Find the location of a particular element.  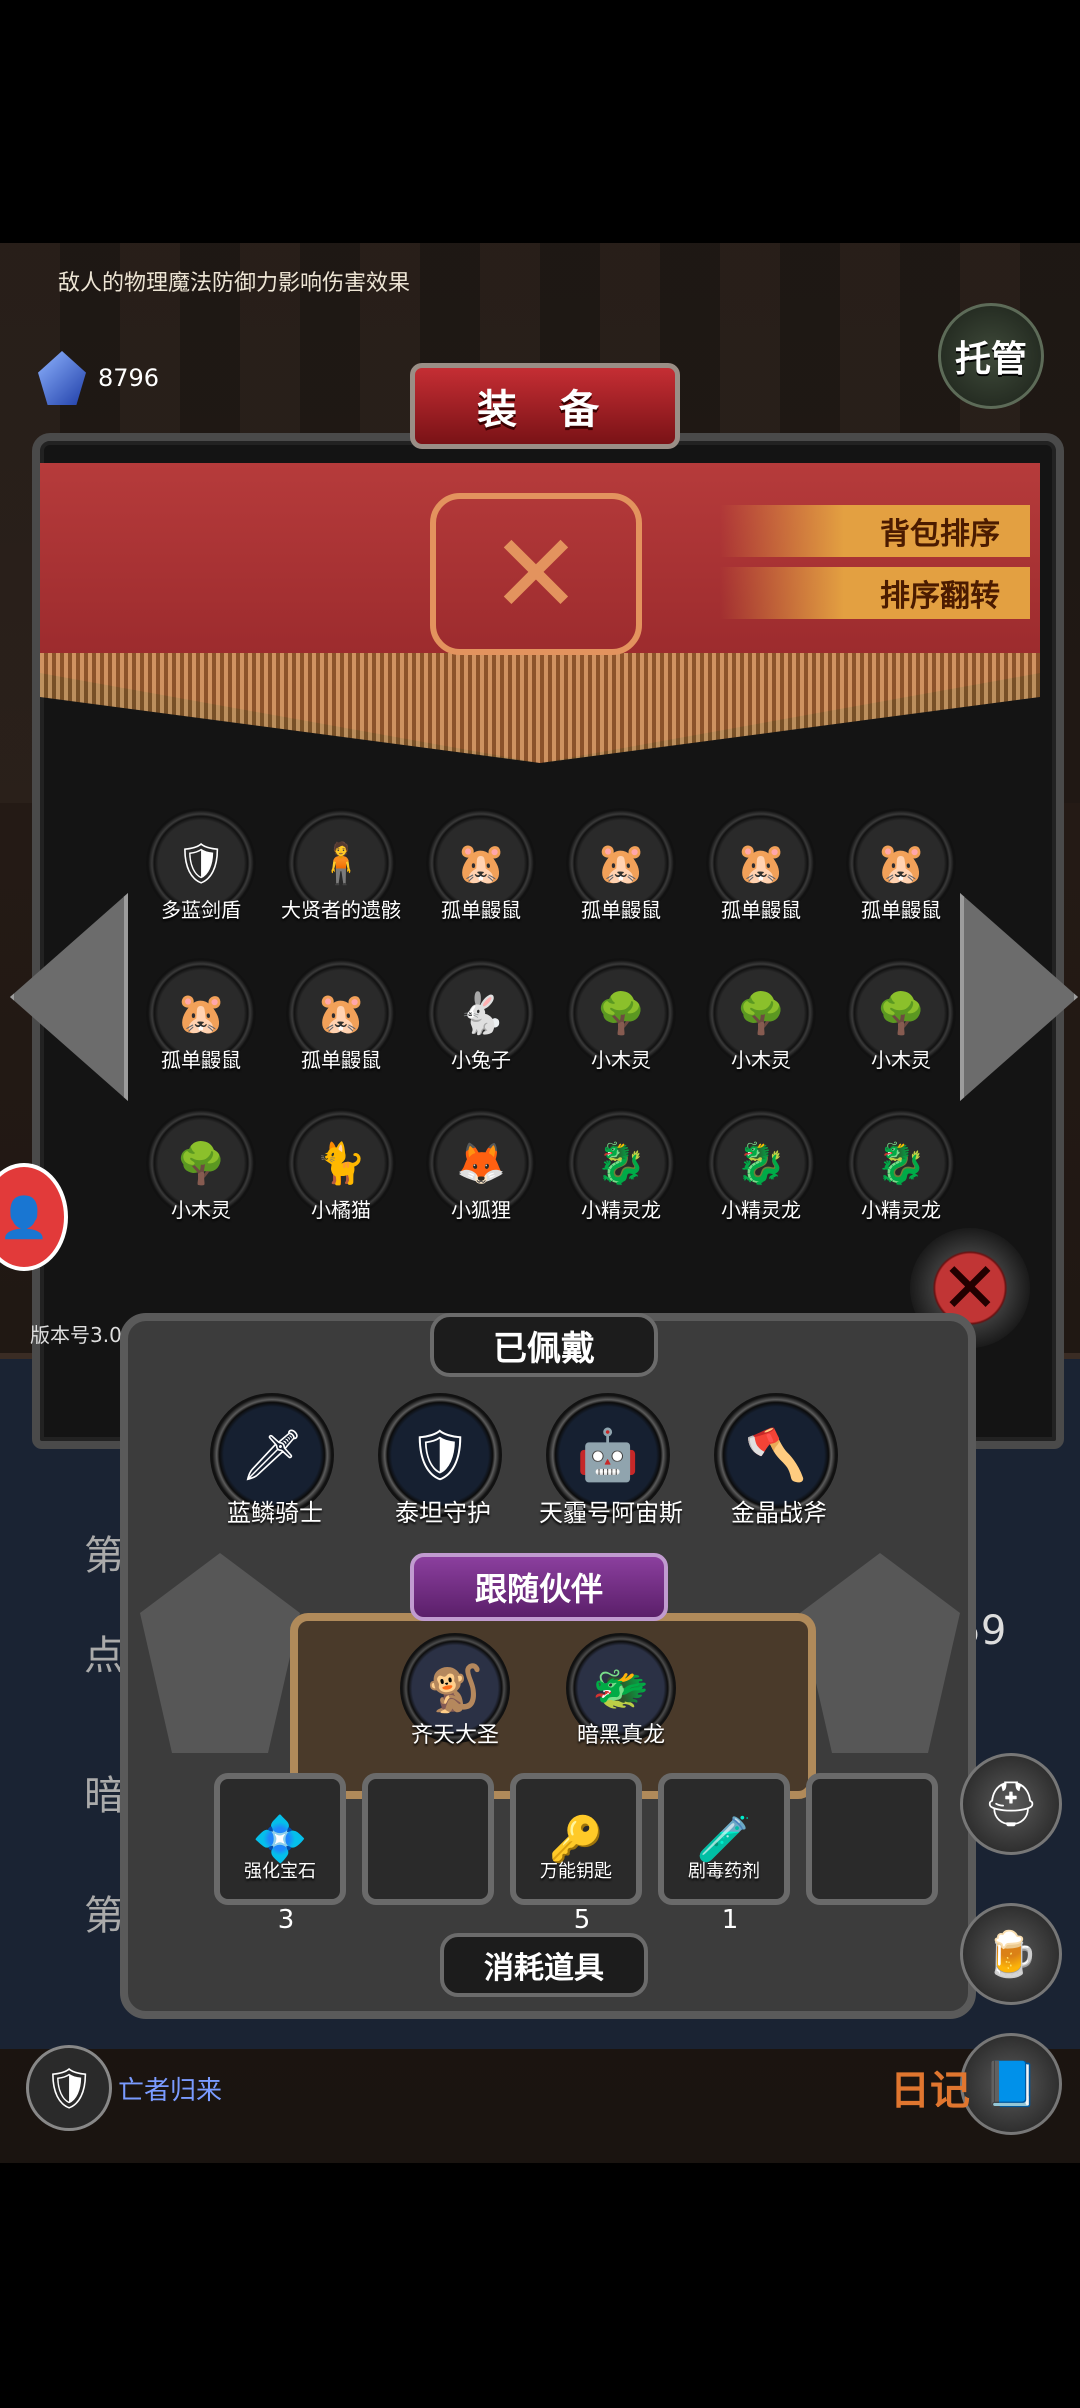

equipped-label: 泰坦守护 is located at coordinates (443, 1513).